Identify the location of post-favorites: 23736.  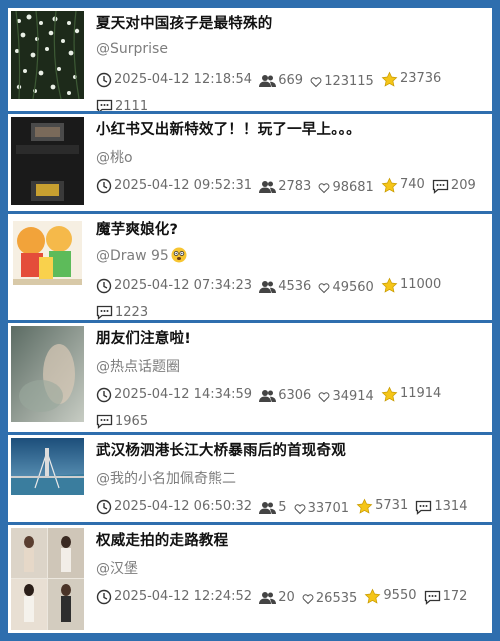
(411, 79).